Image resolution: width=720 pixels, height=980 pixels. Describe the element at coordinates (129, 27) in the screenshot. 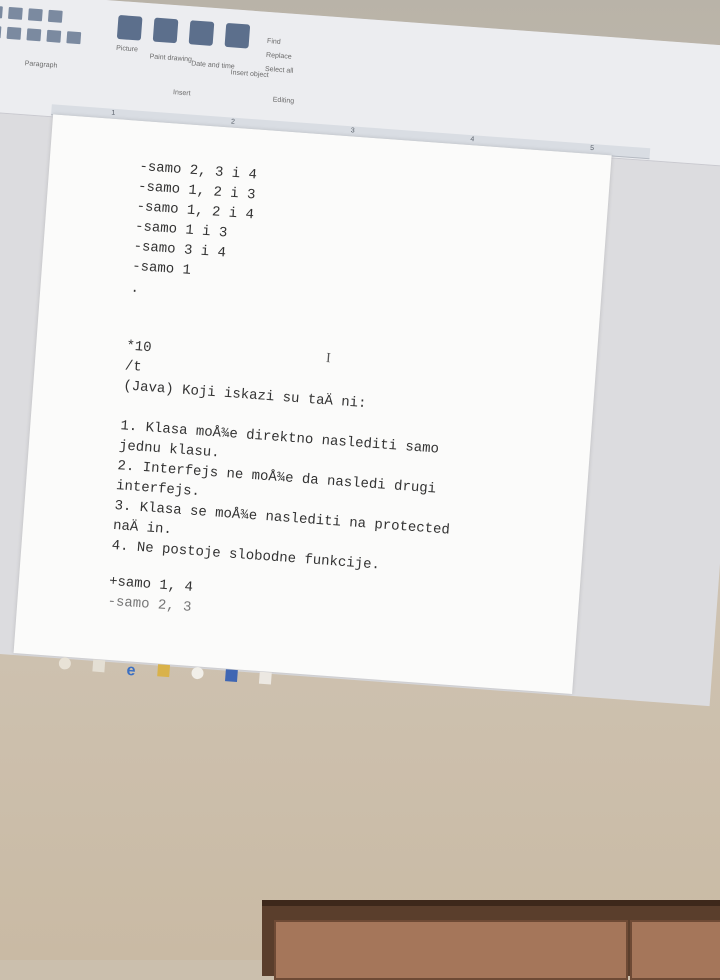

I see `picture-icon` at that location.